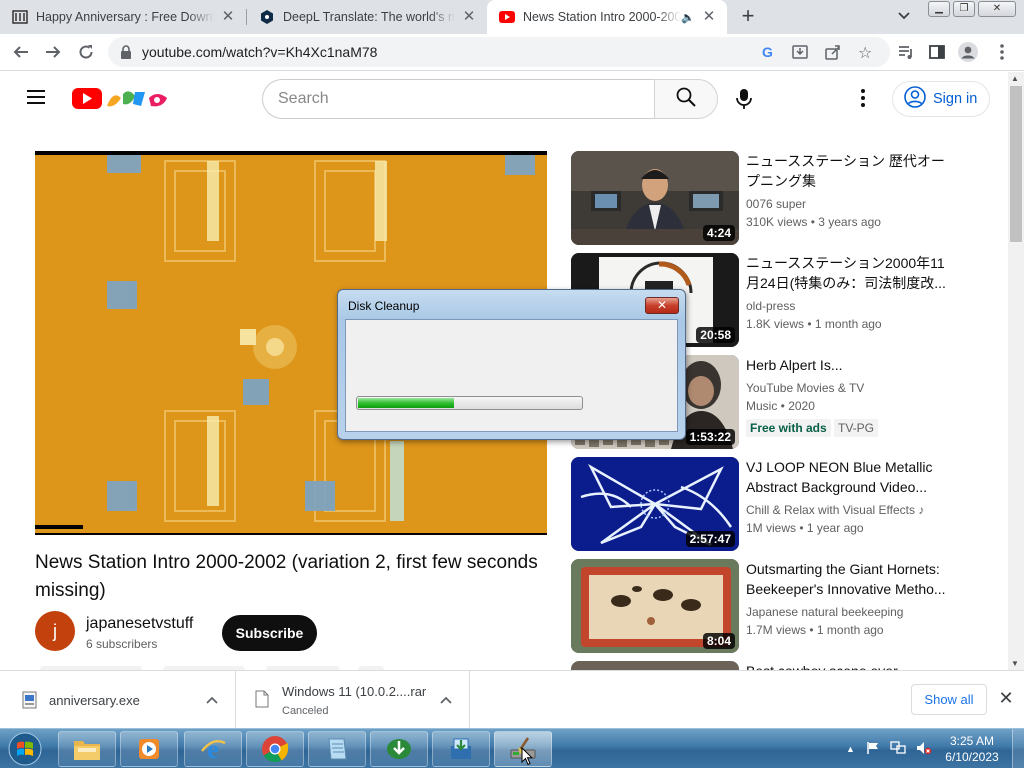 The width and height of the screenshot is (1024, 768). I want to click on tab-deepl: DeepL Translate: The world's mo ✕, so click(367, 17).